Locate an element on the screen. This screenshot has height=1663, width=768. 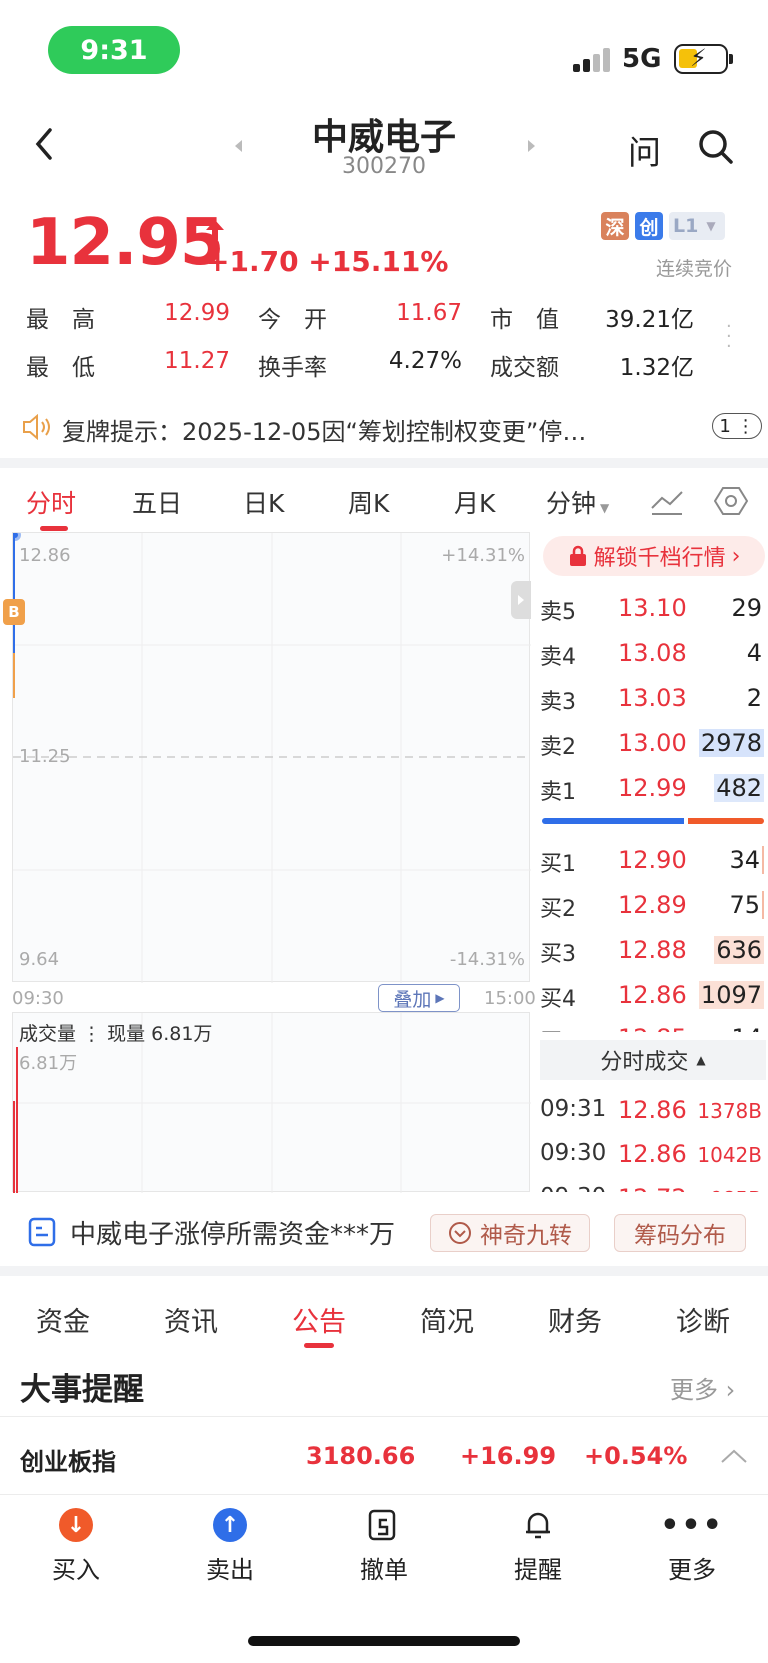
alert-button: 提醒 is located at coordinates (538, 1546).